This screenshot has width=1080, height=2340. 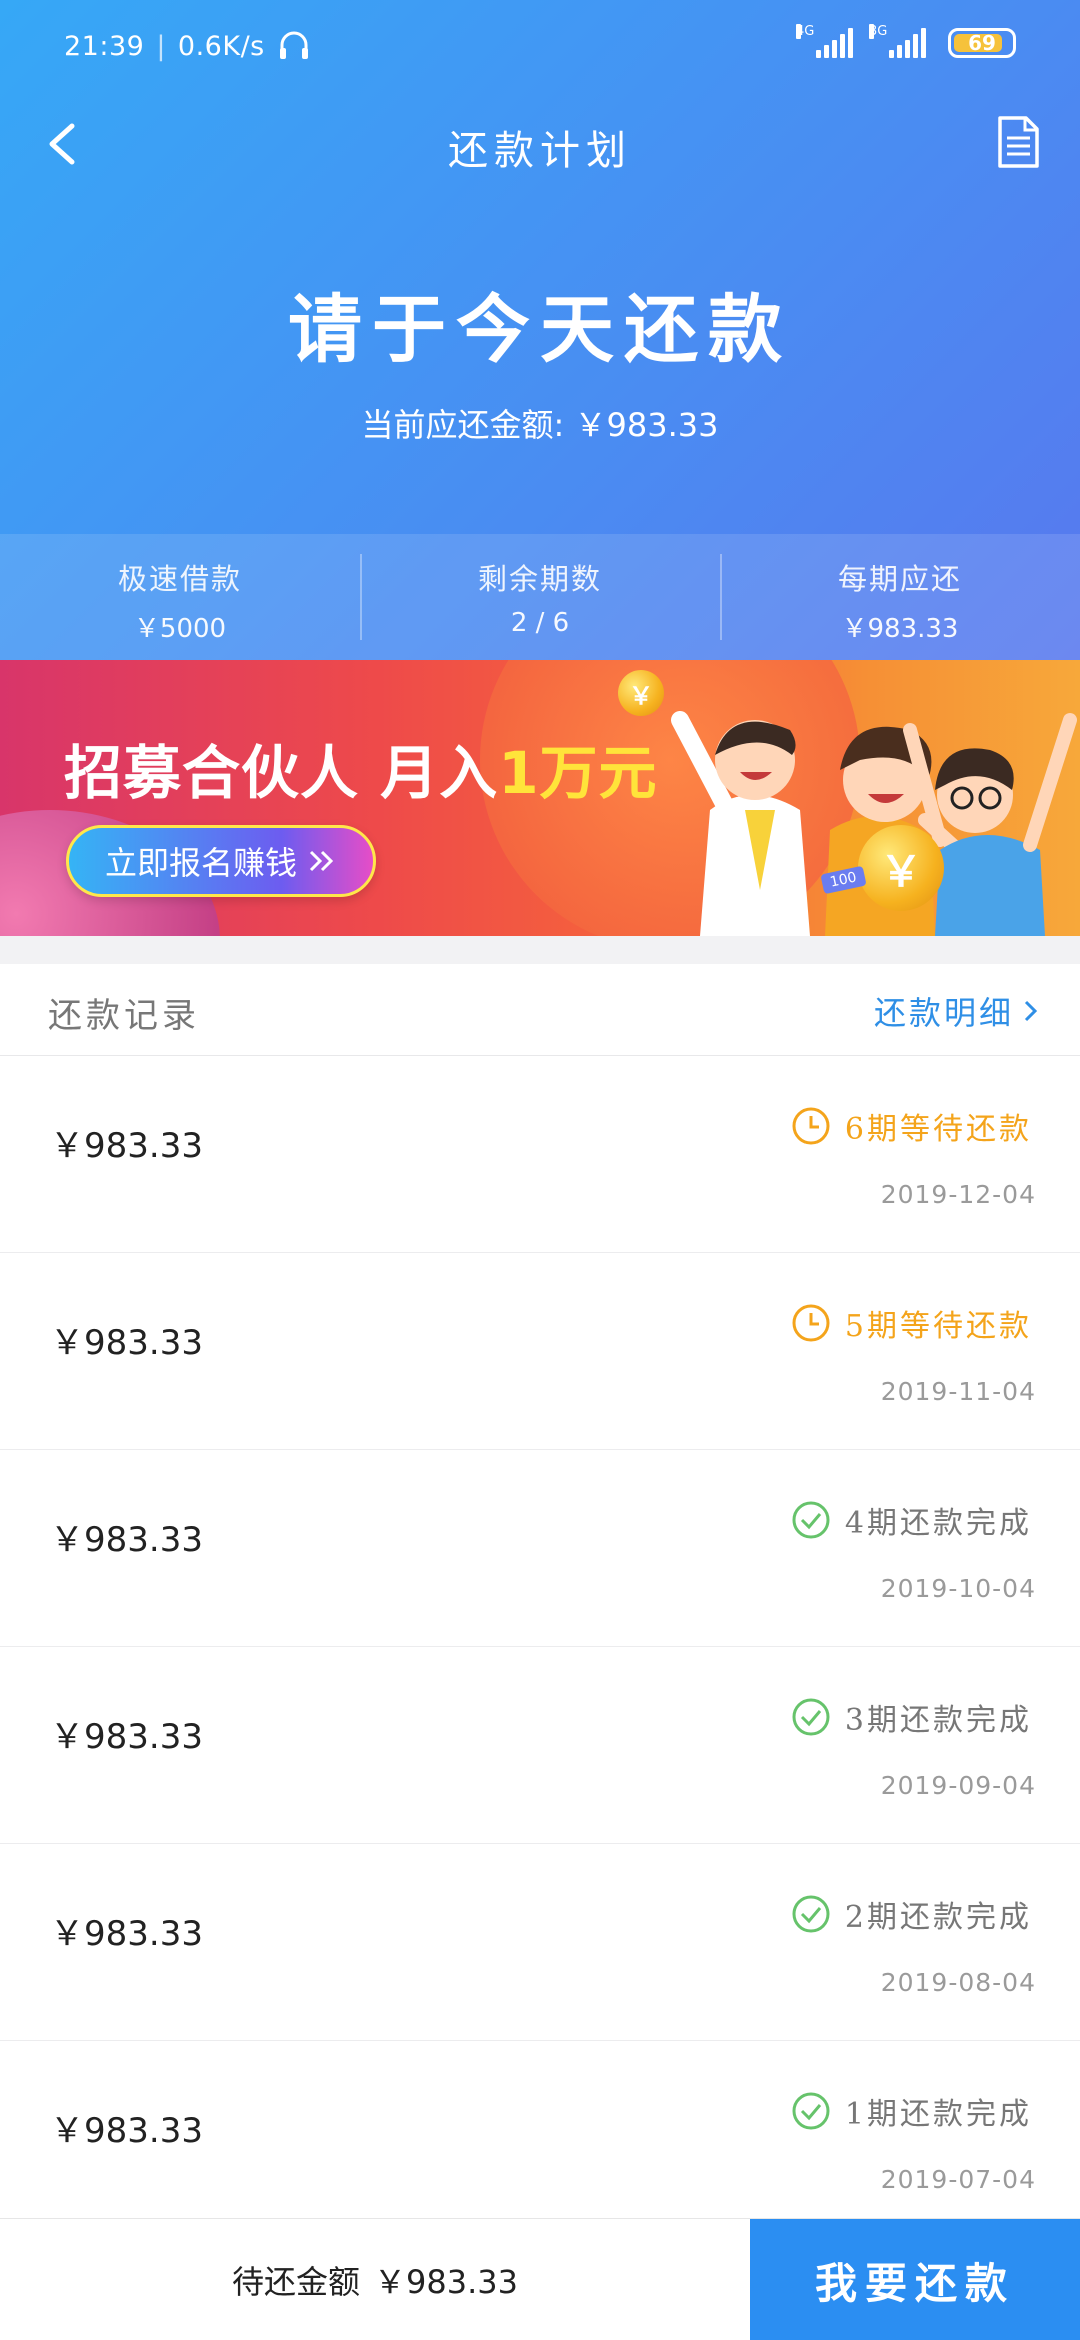 What do you see at coordinates (293, 45) in the screenshot?
I see `headset-icon` at bounding box center [293, 45].